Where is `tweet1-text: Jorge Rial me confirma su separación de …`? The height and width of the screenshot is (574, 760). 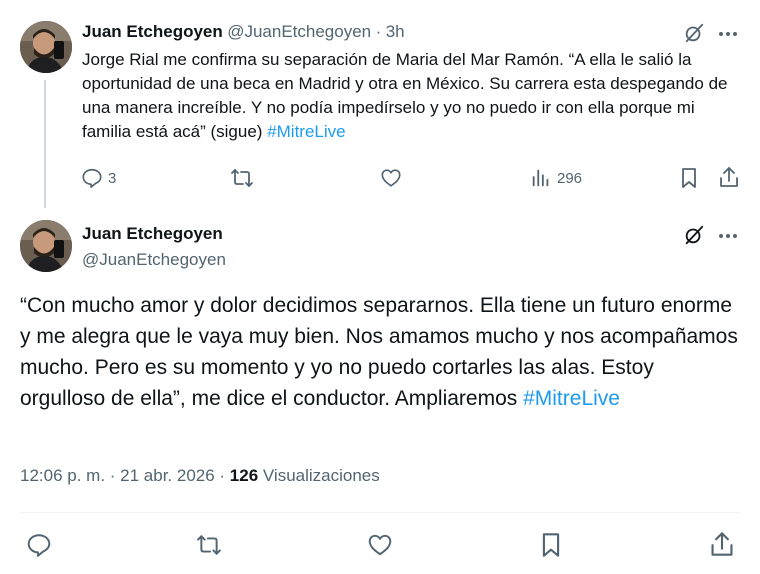 tweet1-text: Jorge Rial me confirma su separación de … is located at coordinates (412, 96).